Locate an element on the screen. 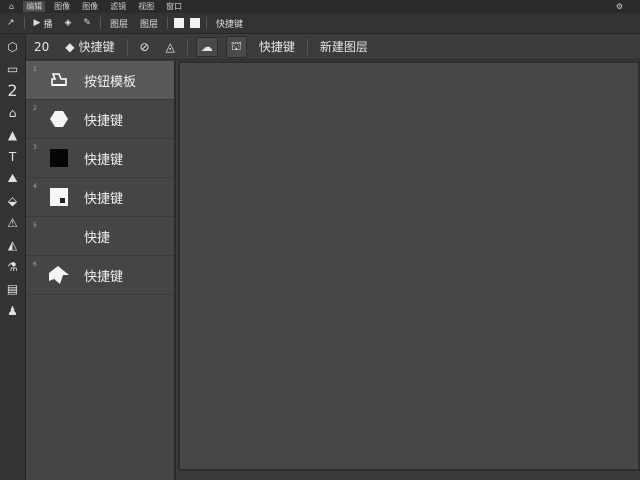  crowd-tool-icon: ♟ is located at coordinates (13, 310).